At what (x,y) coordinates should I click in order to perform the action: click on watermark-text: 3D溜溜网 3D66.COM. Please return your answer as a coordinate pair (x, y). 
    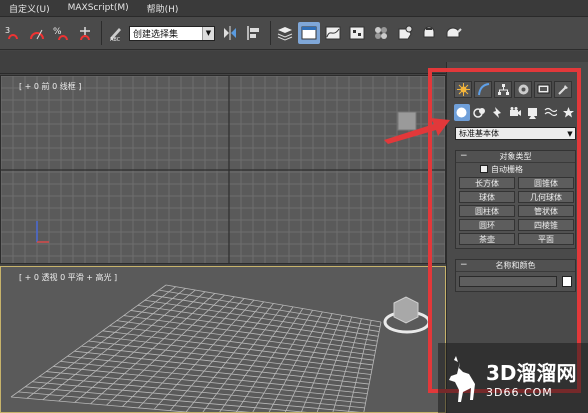
    Looking at the image, I should click on (531, 378).